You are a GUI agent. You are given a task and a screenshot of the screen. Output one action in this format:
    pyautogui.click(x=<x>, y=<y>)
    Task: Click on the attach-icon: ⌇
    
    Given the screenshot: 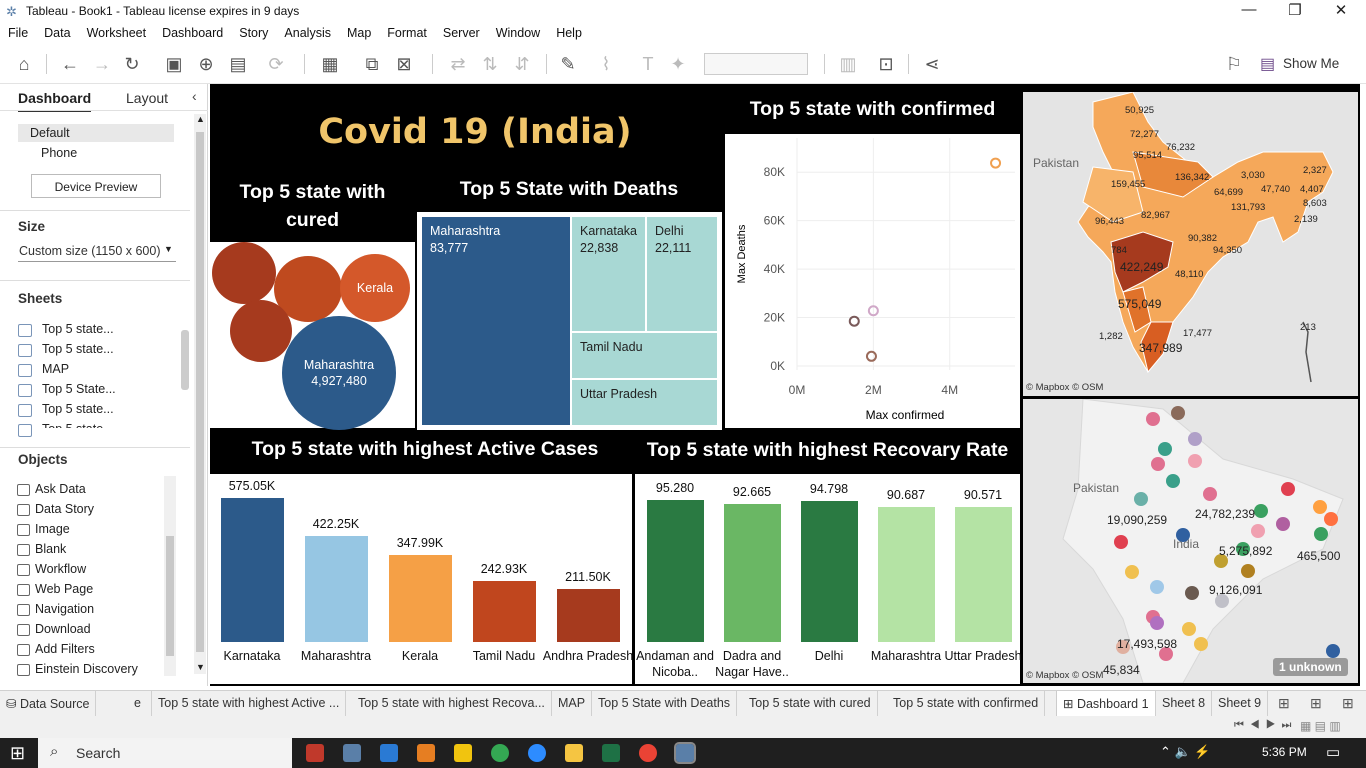 What is the action you would take?
    pyautogui.click(x=606, y=64)
    